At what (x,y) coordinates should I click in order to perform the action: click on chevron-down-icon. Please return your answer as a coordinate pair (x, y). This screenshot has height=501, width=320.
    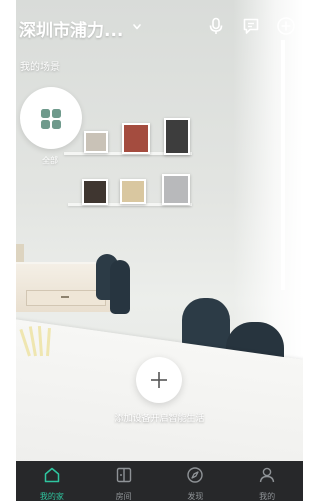
    Looking at the image, I should click on (137, 27).